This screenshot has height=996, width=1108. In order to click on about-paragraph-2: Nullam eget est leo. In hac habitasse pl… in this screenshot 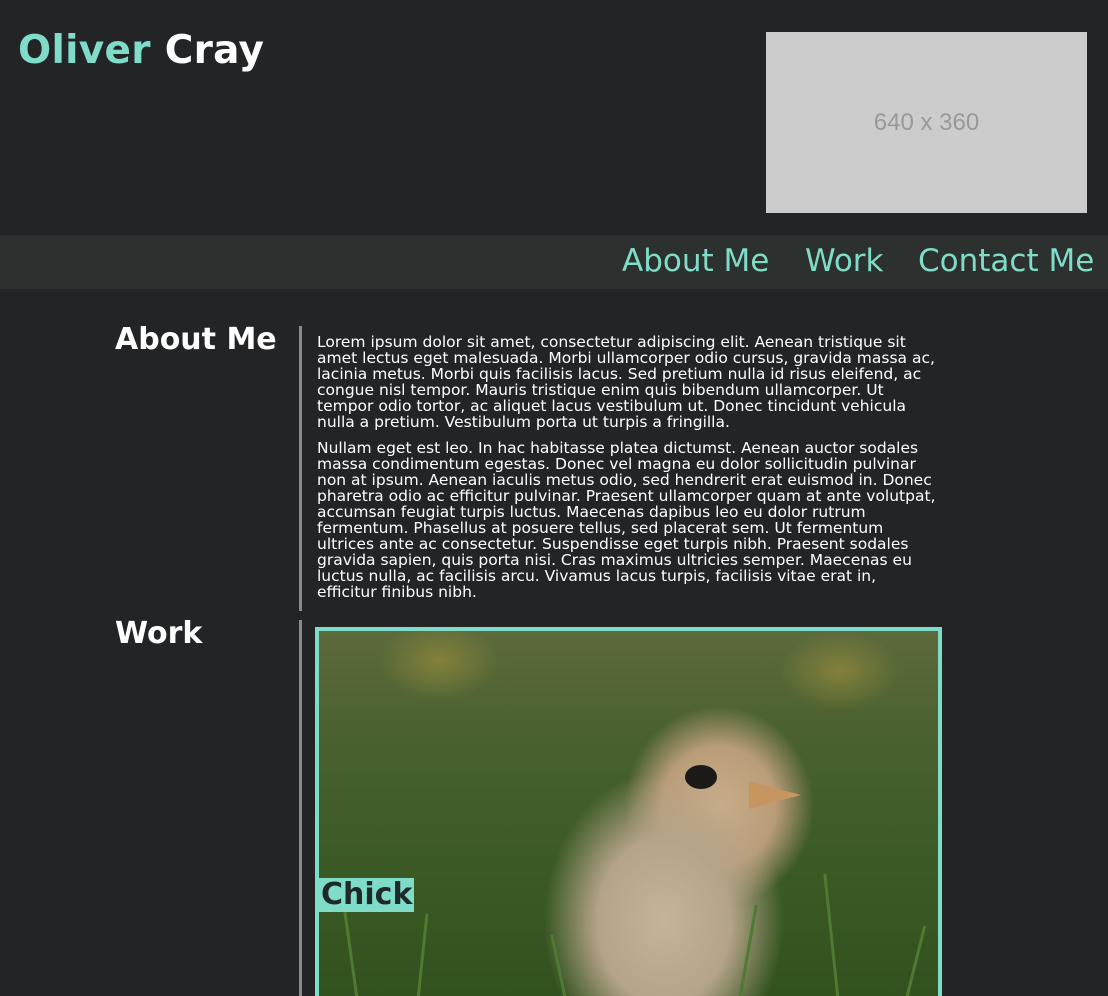, I will do `click(626, 520)`.